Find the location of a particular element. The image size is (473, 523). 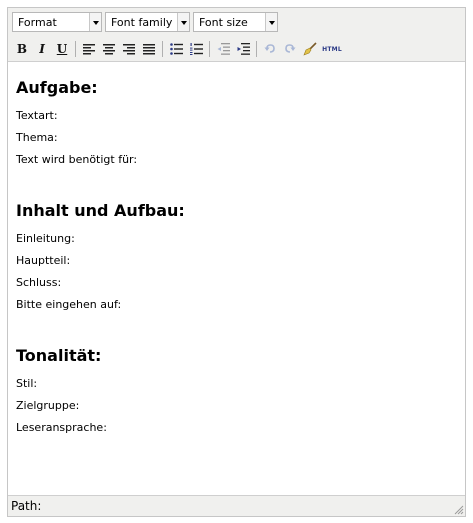

undo-icon is located at coordinates (269, 48).